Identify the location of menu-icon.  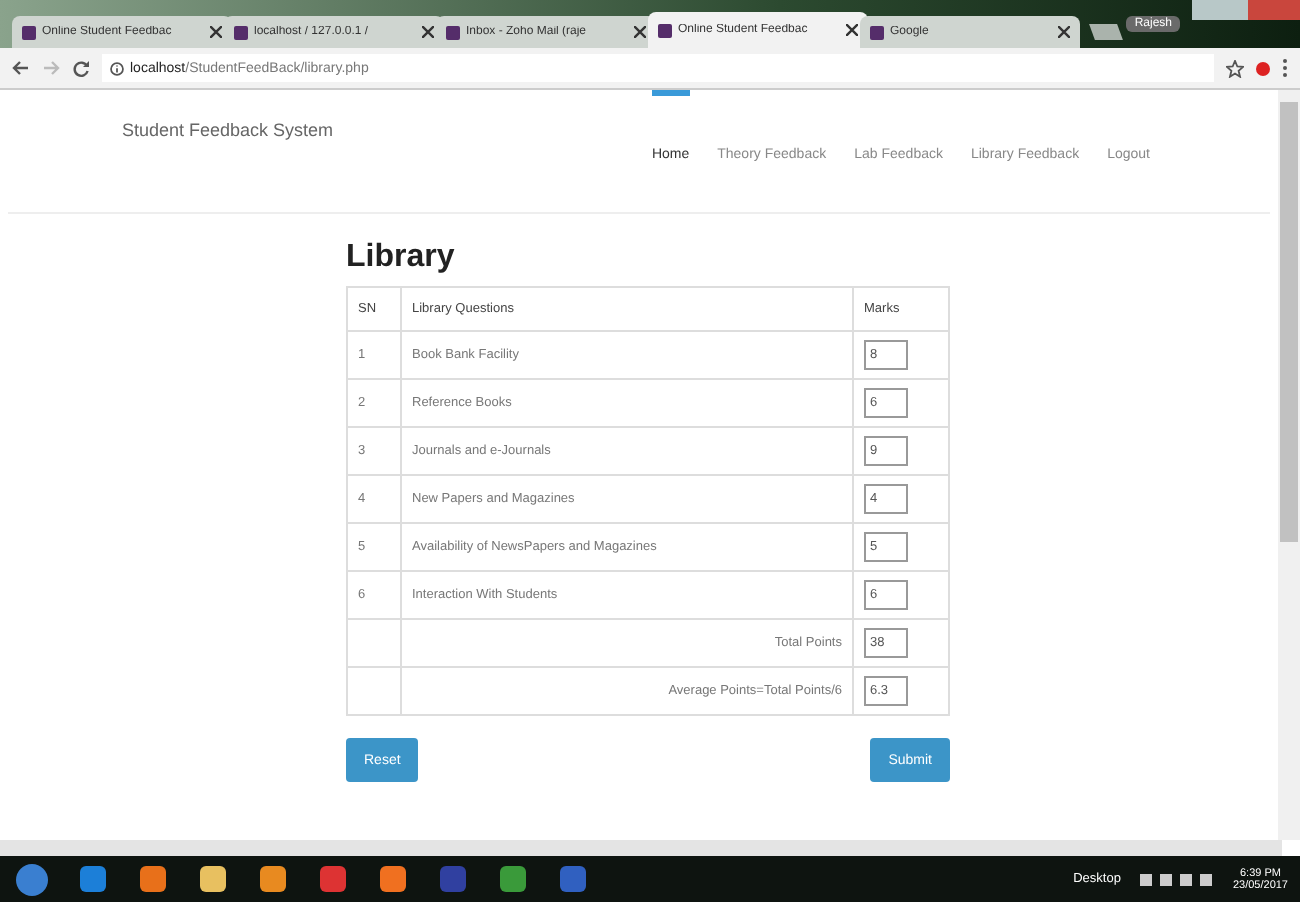
(1285, 68).